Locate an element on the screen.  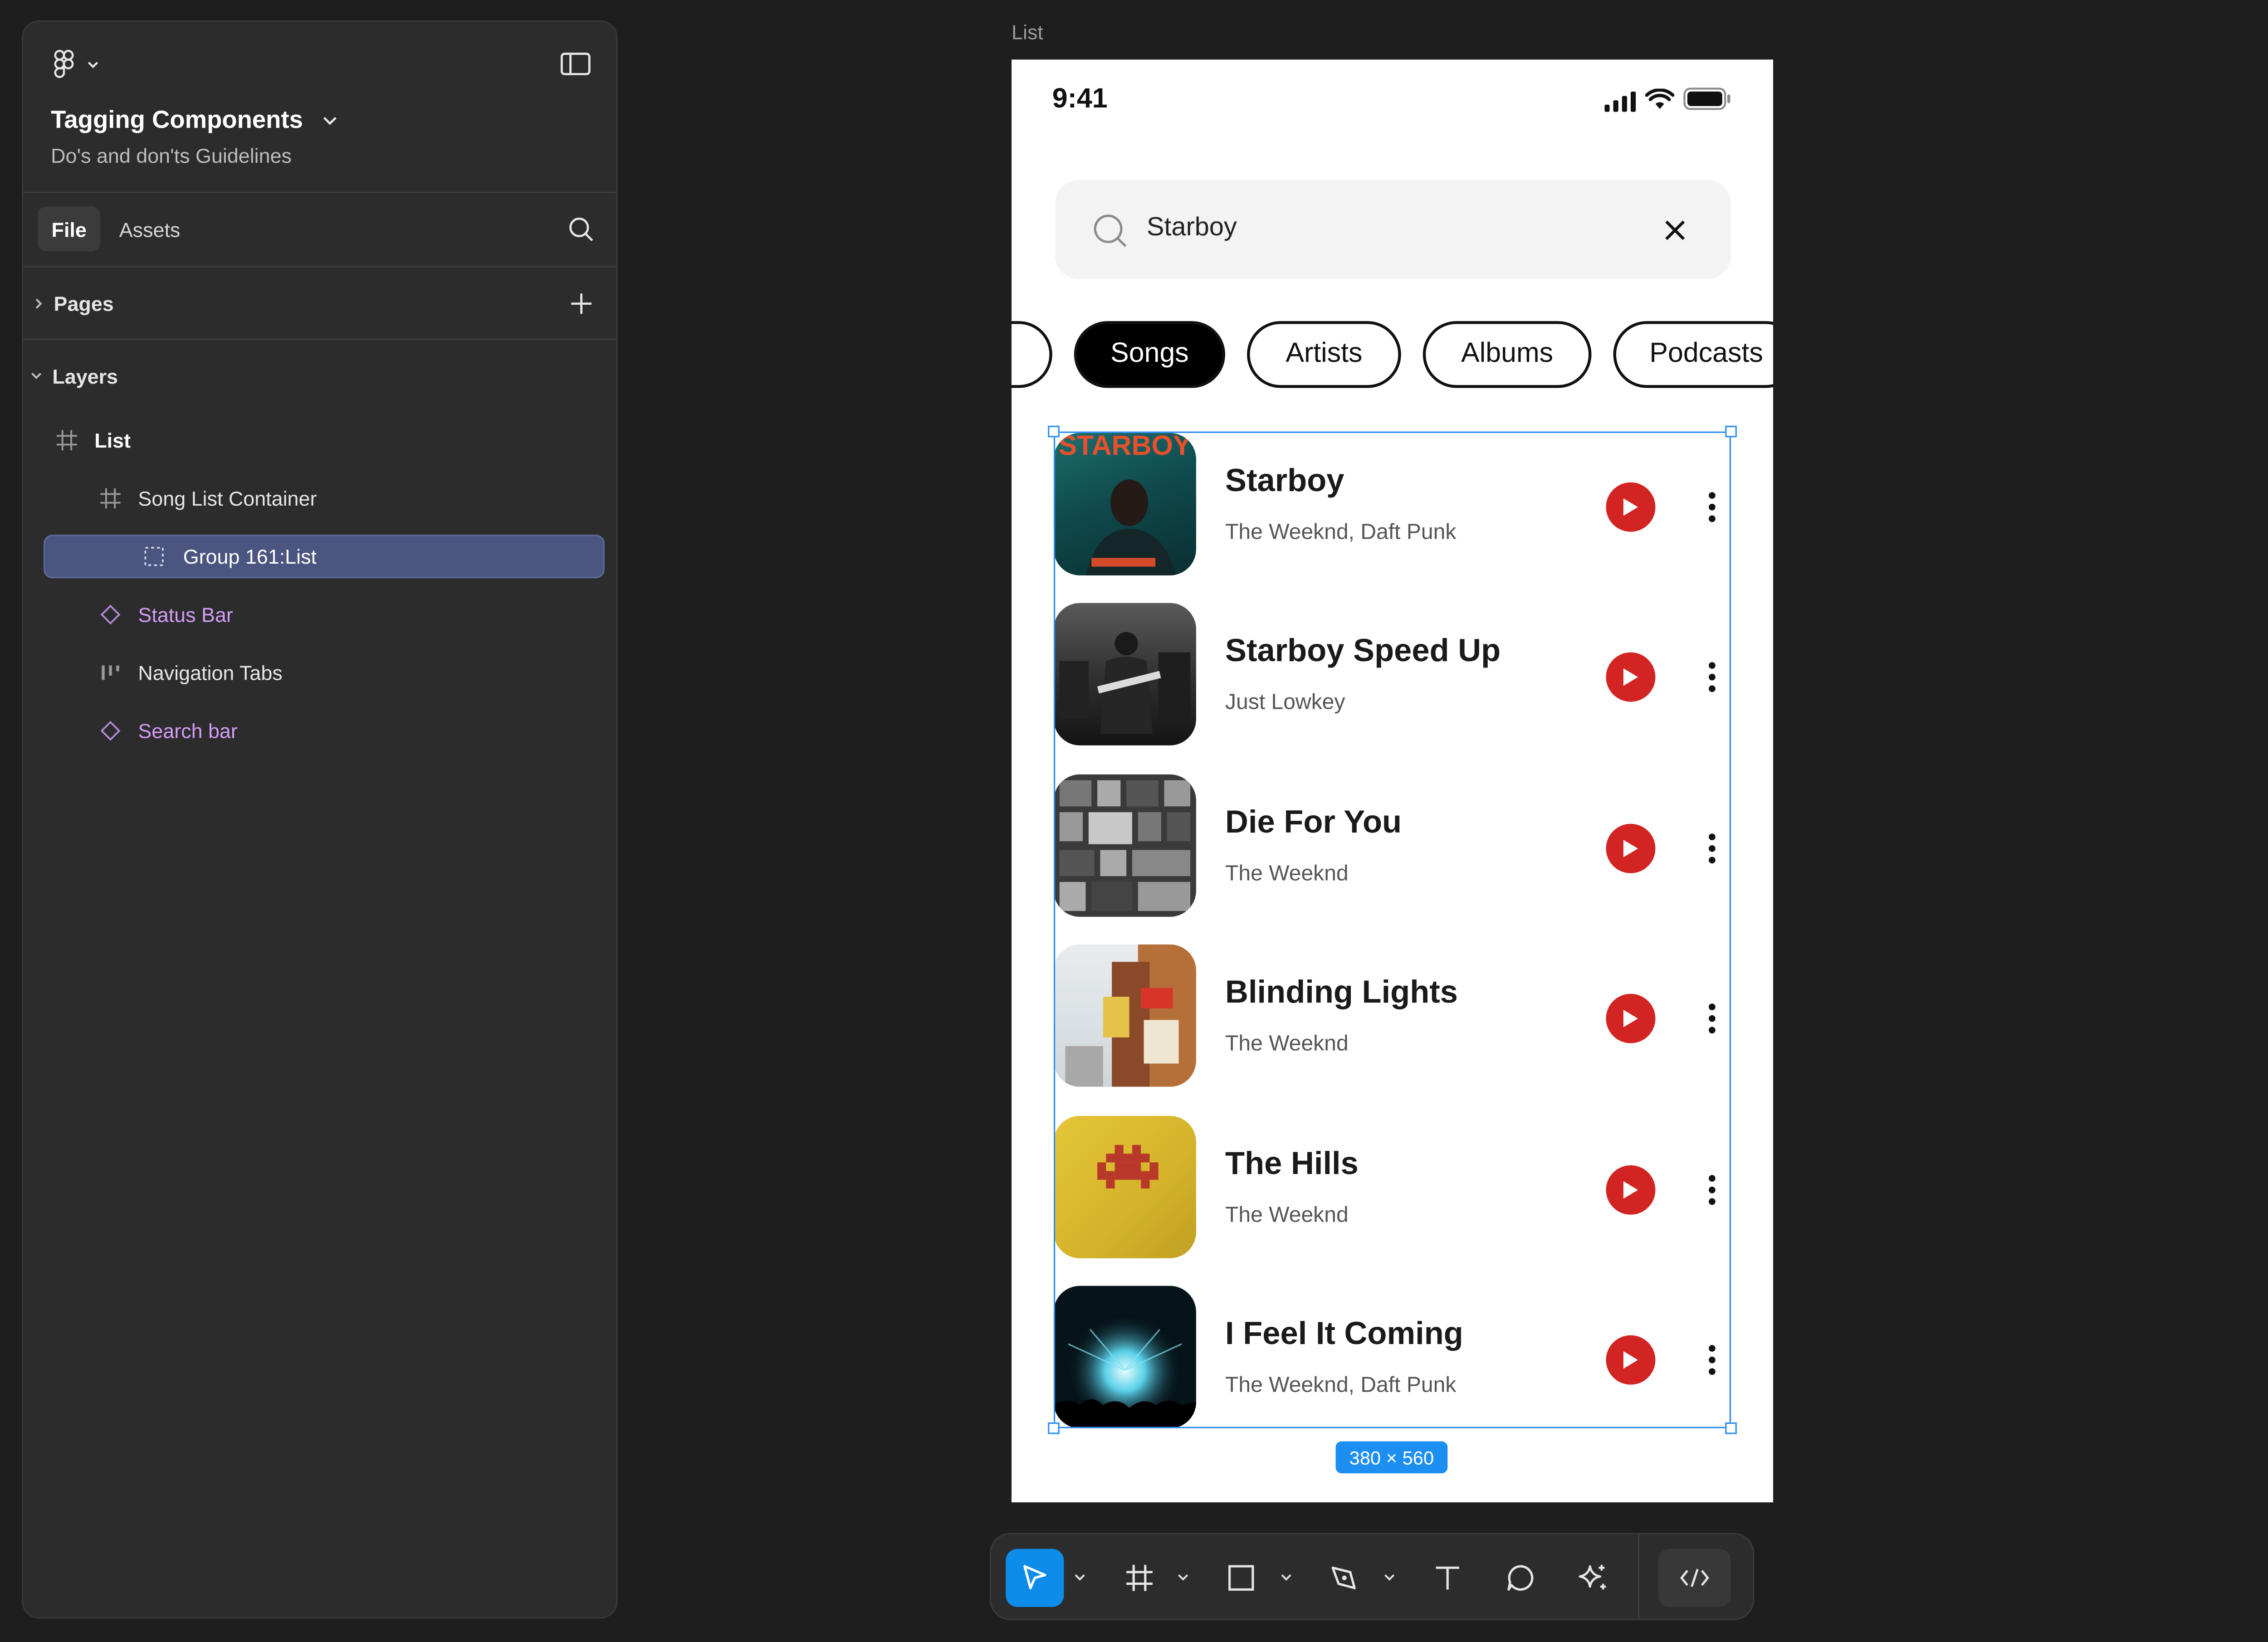
tab-file-label: File is located at coordinates (69, 229).